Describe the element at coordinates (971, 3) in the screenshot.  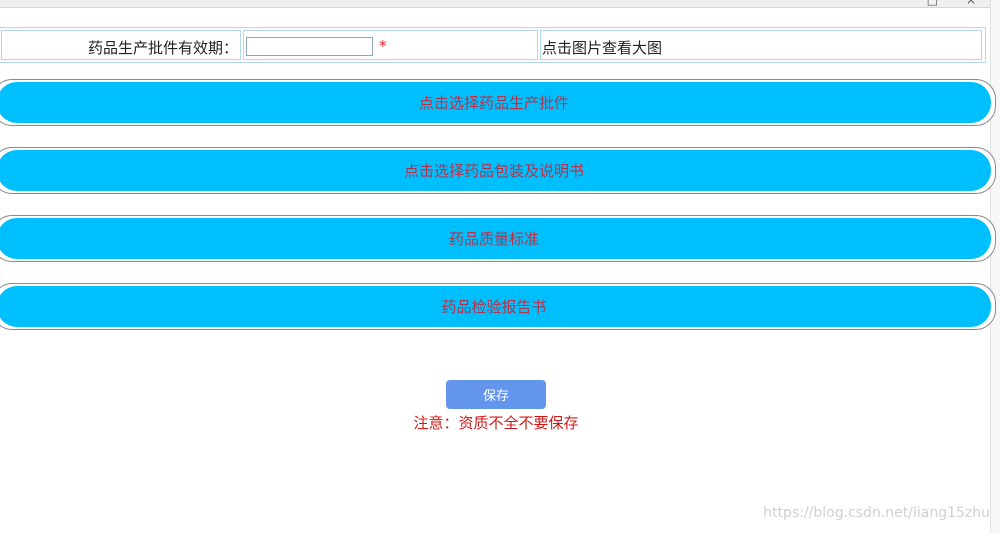
I see `close-icon: ×` at that location.